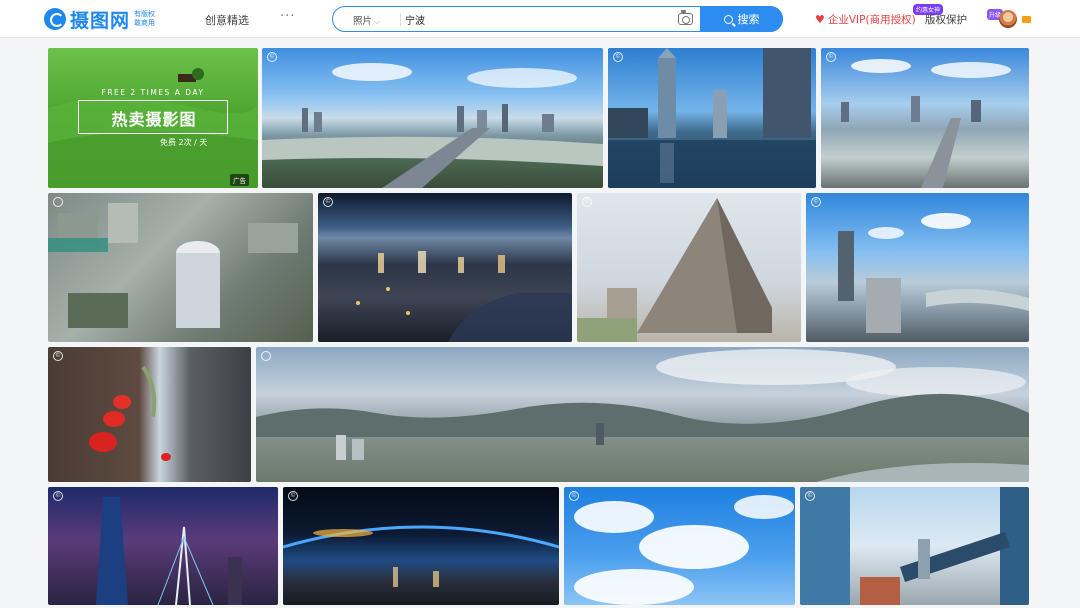 The image size is (1080, 608). I want to click on search-input, so click(540, 19).